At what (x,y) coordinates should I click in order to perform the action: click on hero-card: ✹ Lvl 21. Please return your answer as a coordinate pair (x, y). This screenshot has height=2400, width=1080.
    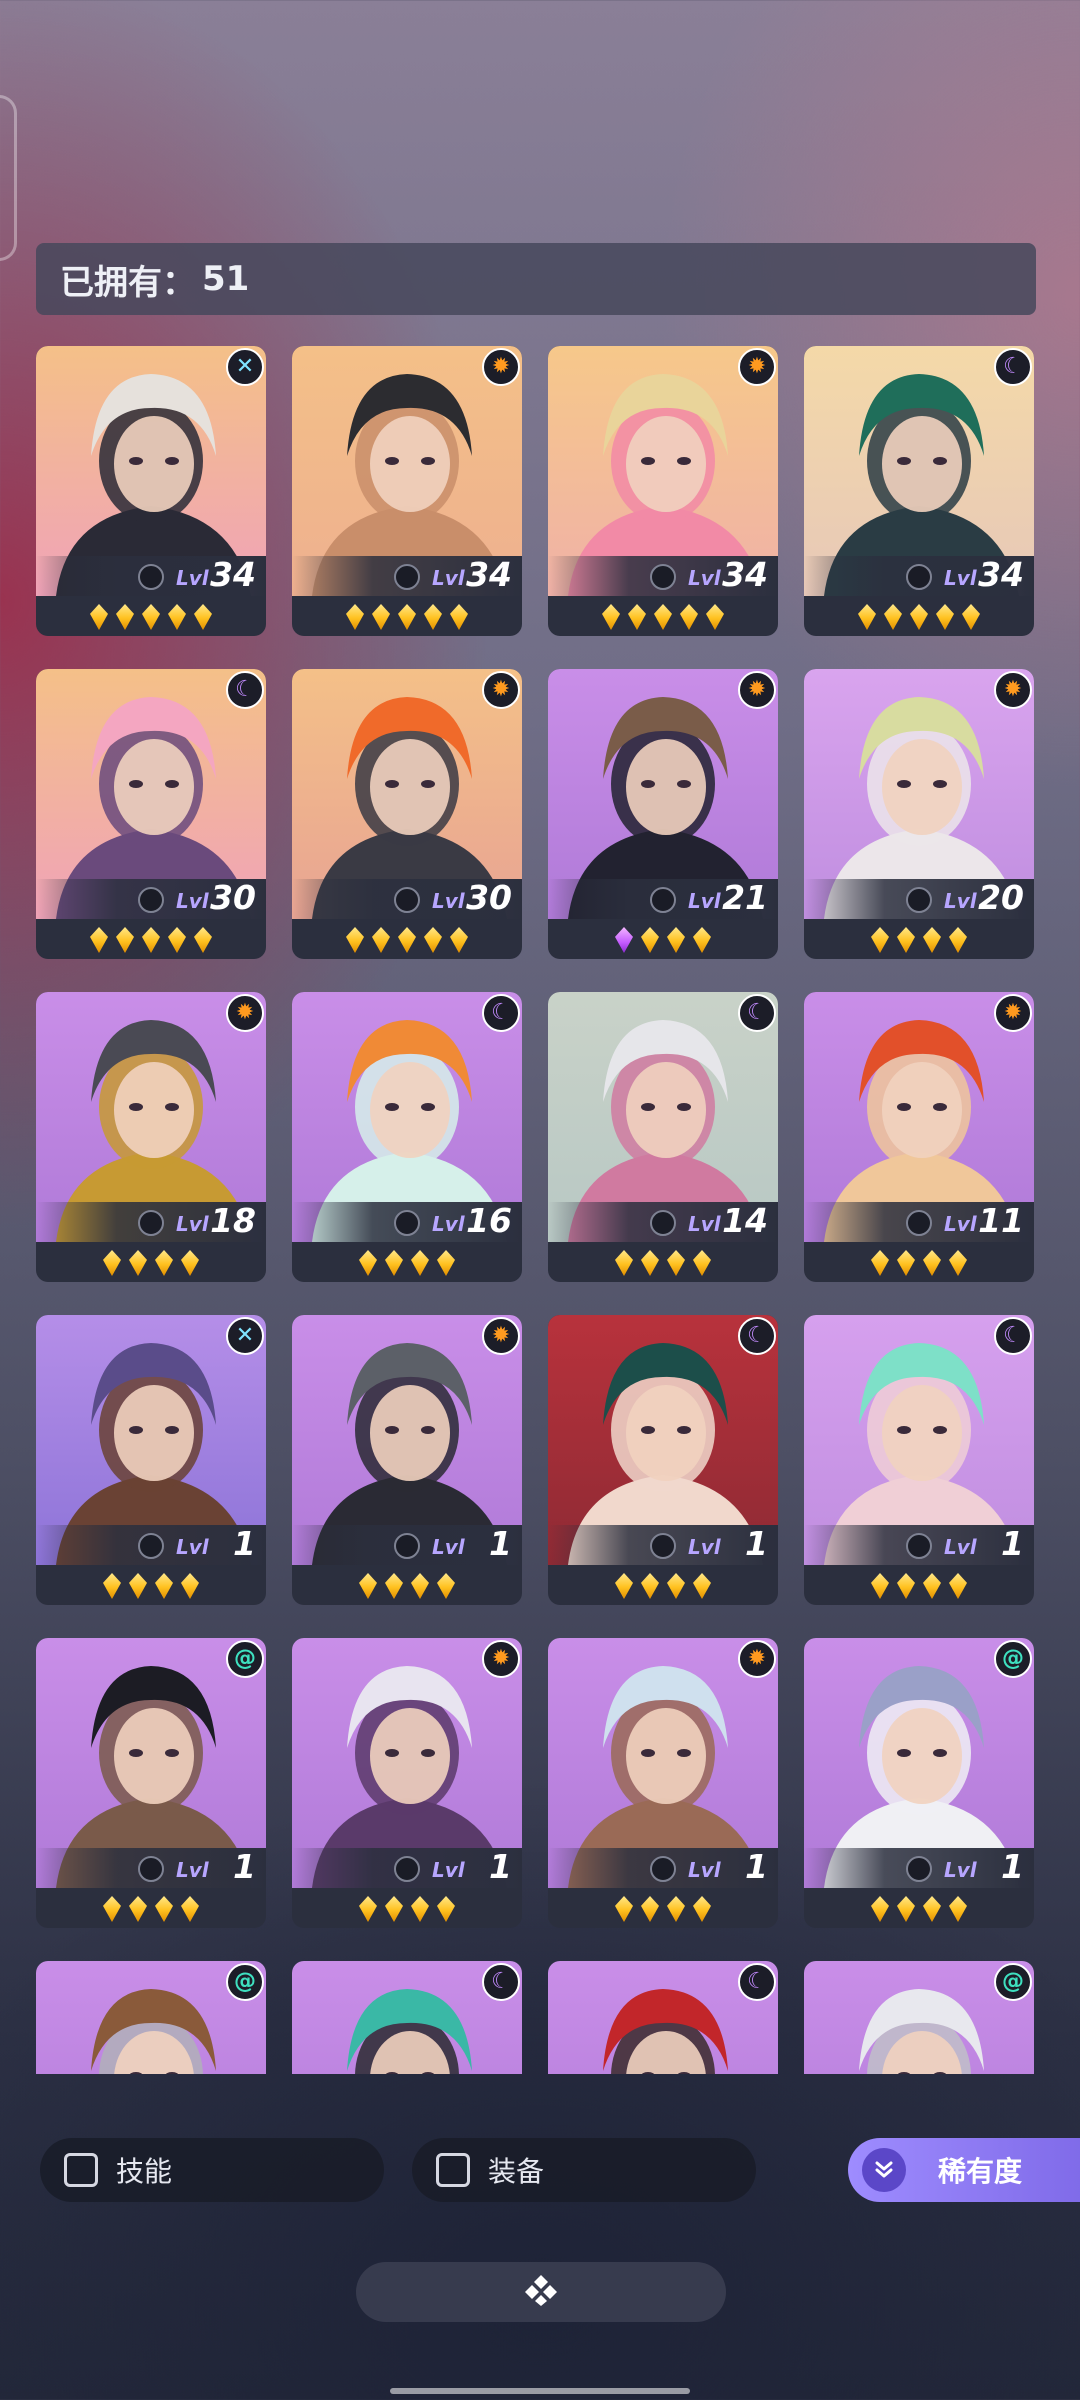
    Looking at the image, I should click on (663, 814).